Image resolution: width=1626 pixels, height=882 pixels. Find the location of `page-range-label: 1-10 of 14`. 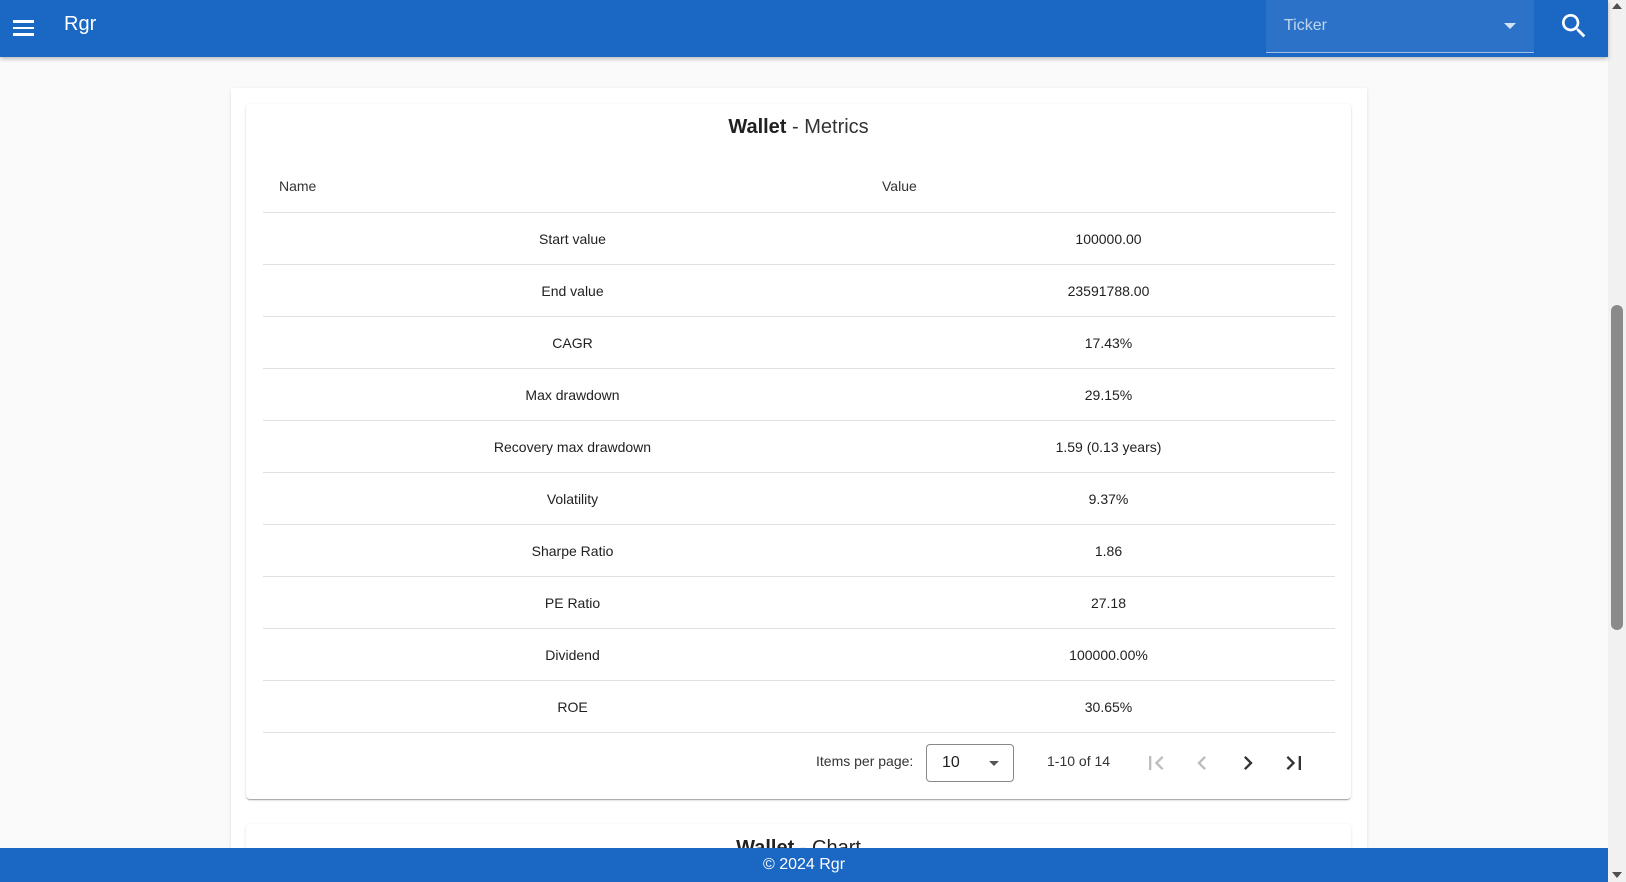

page-range-label: 1-10 of 14 is located at coordinates (1079, 761).